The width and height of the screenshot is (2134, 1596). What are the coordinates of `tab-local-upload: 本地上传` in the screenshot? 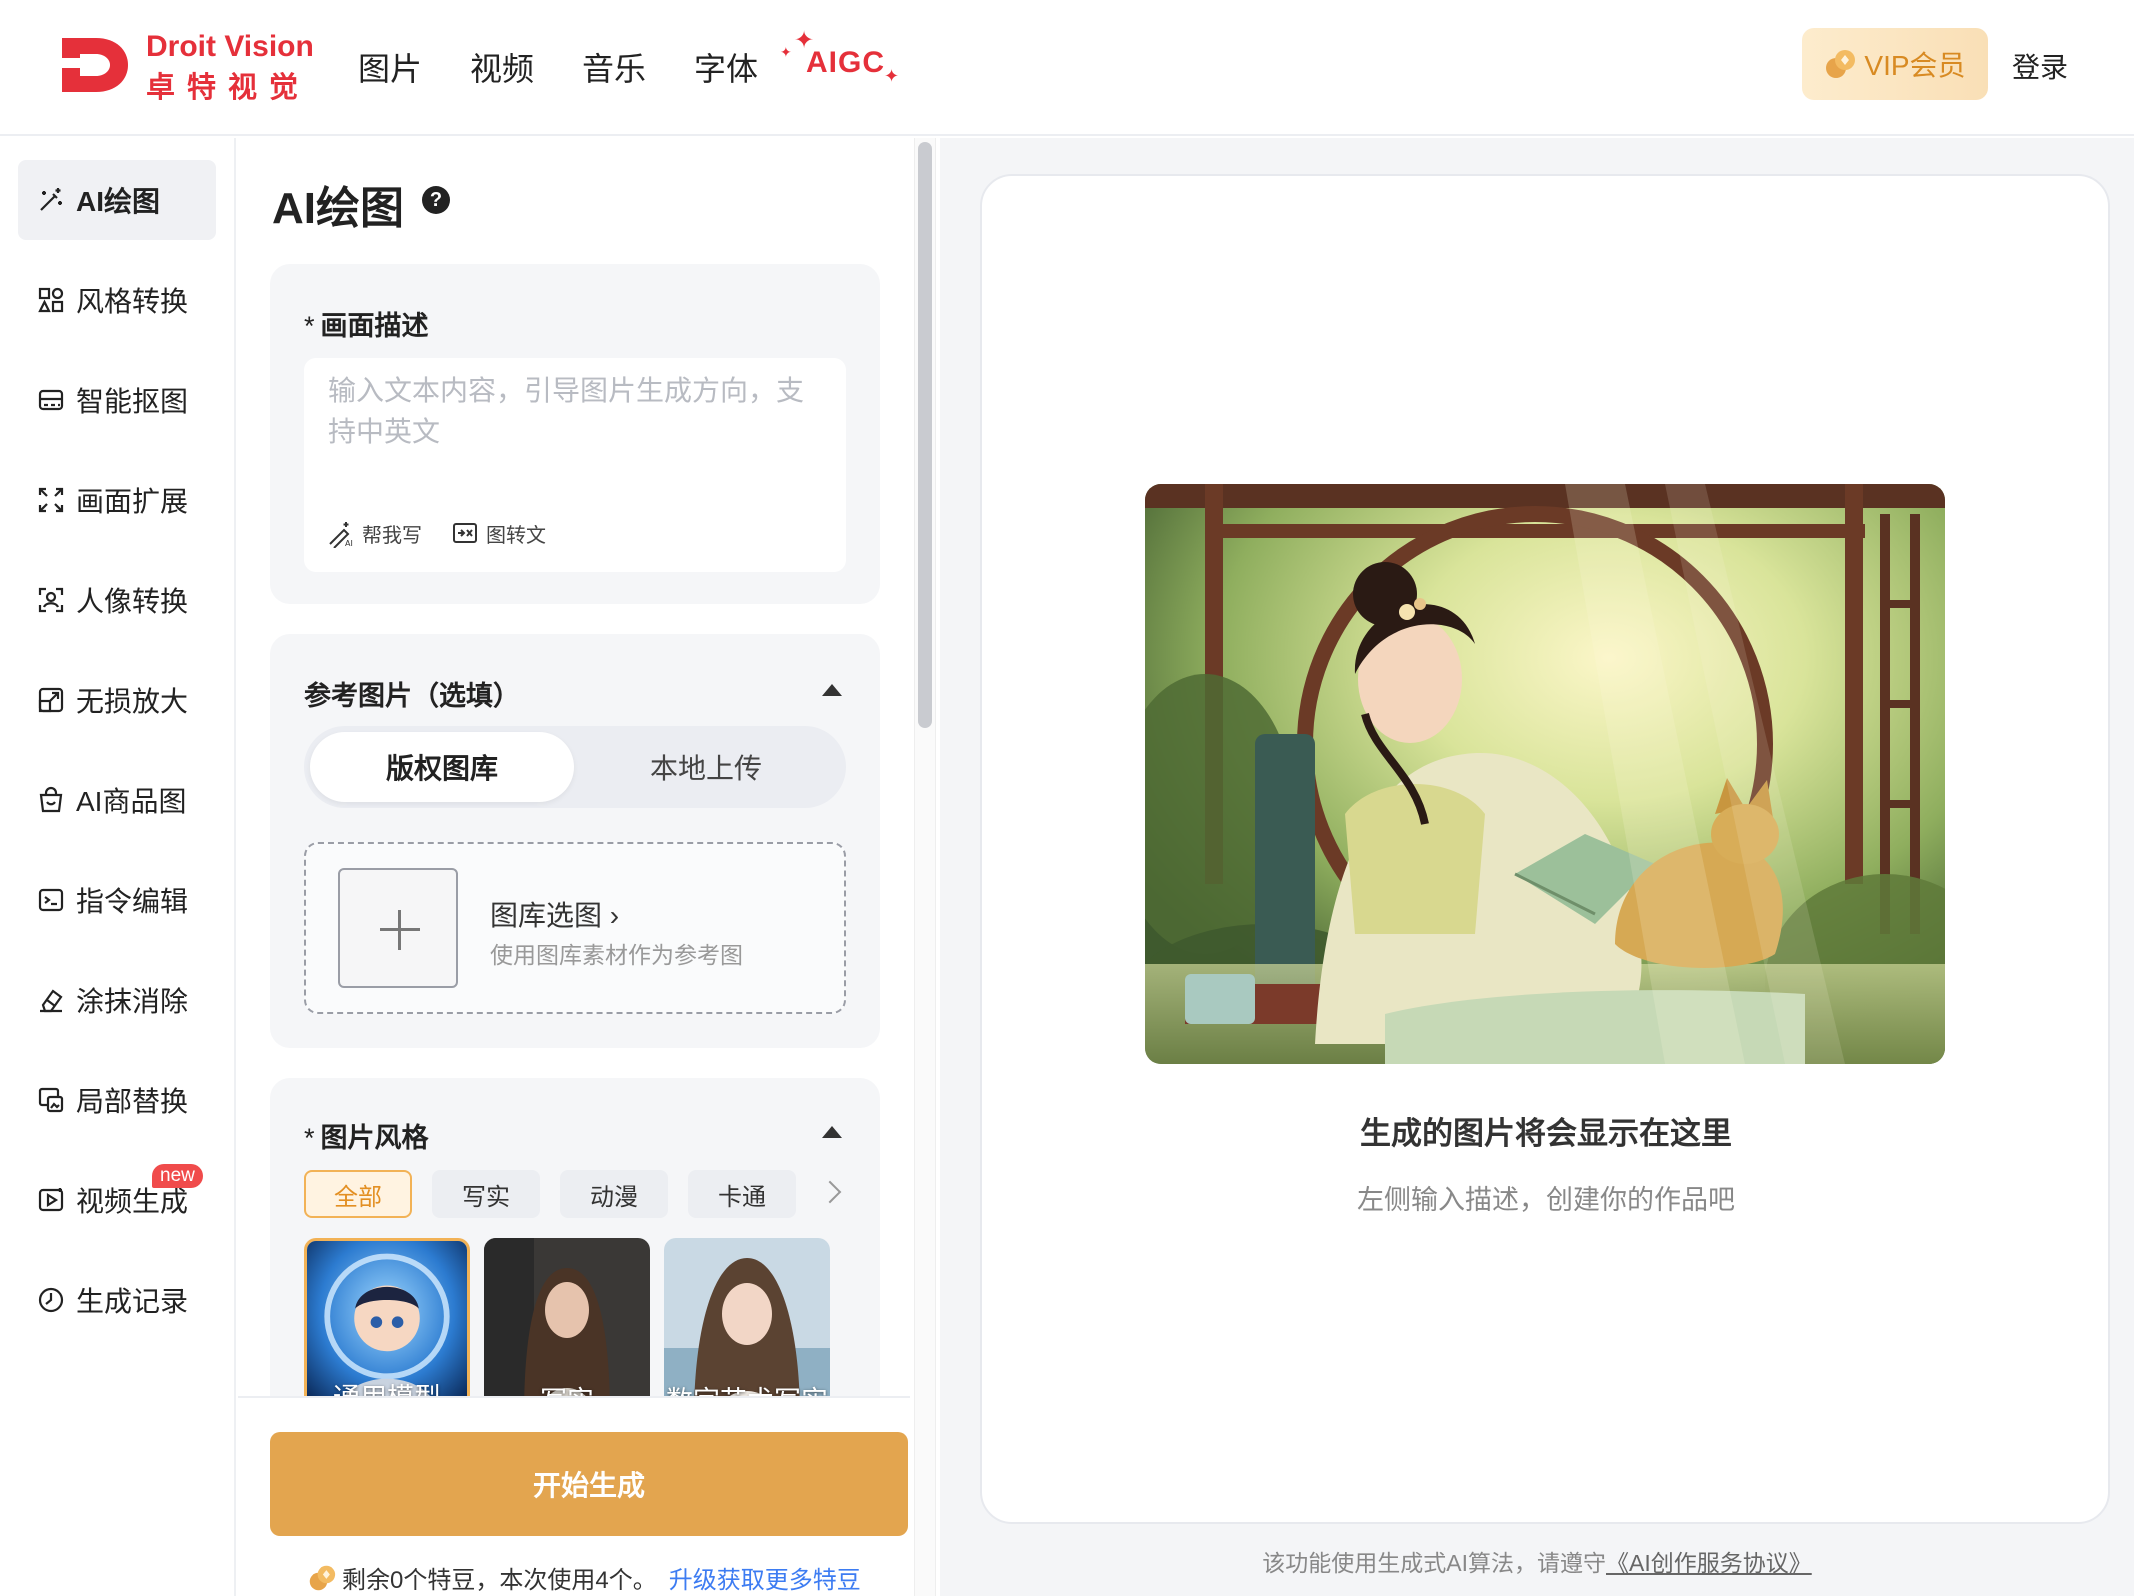 It's located at (706, 767).